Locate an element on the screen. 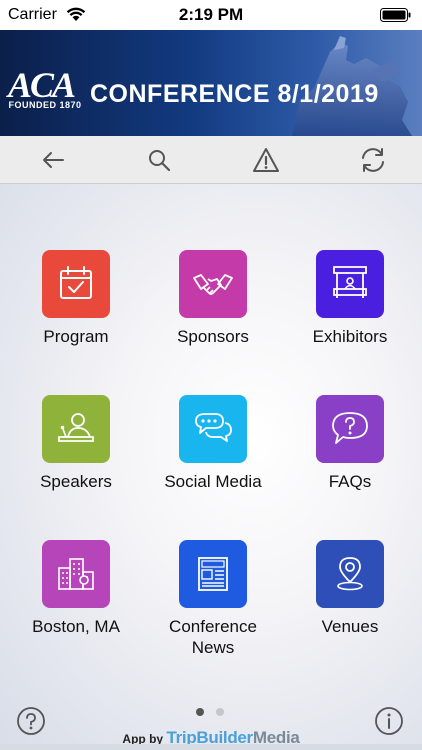  bottom-edge is located at coordinates (211, 747).